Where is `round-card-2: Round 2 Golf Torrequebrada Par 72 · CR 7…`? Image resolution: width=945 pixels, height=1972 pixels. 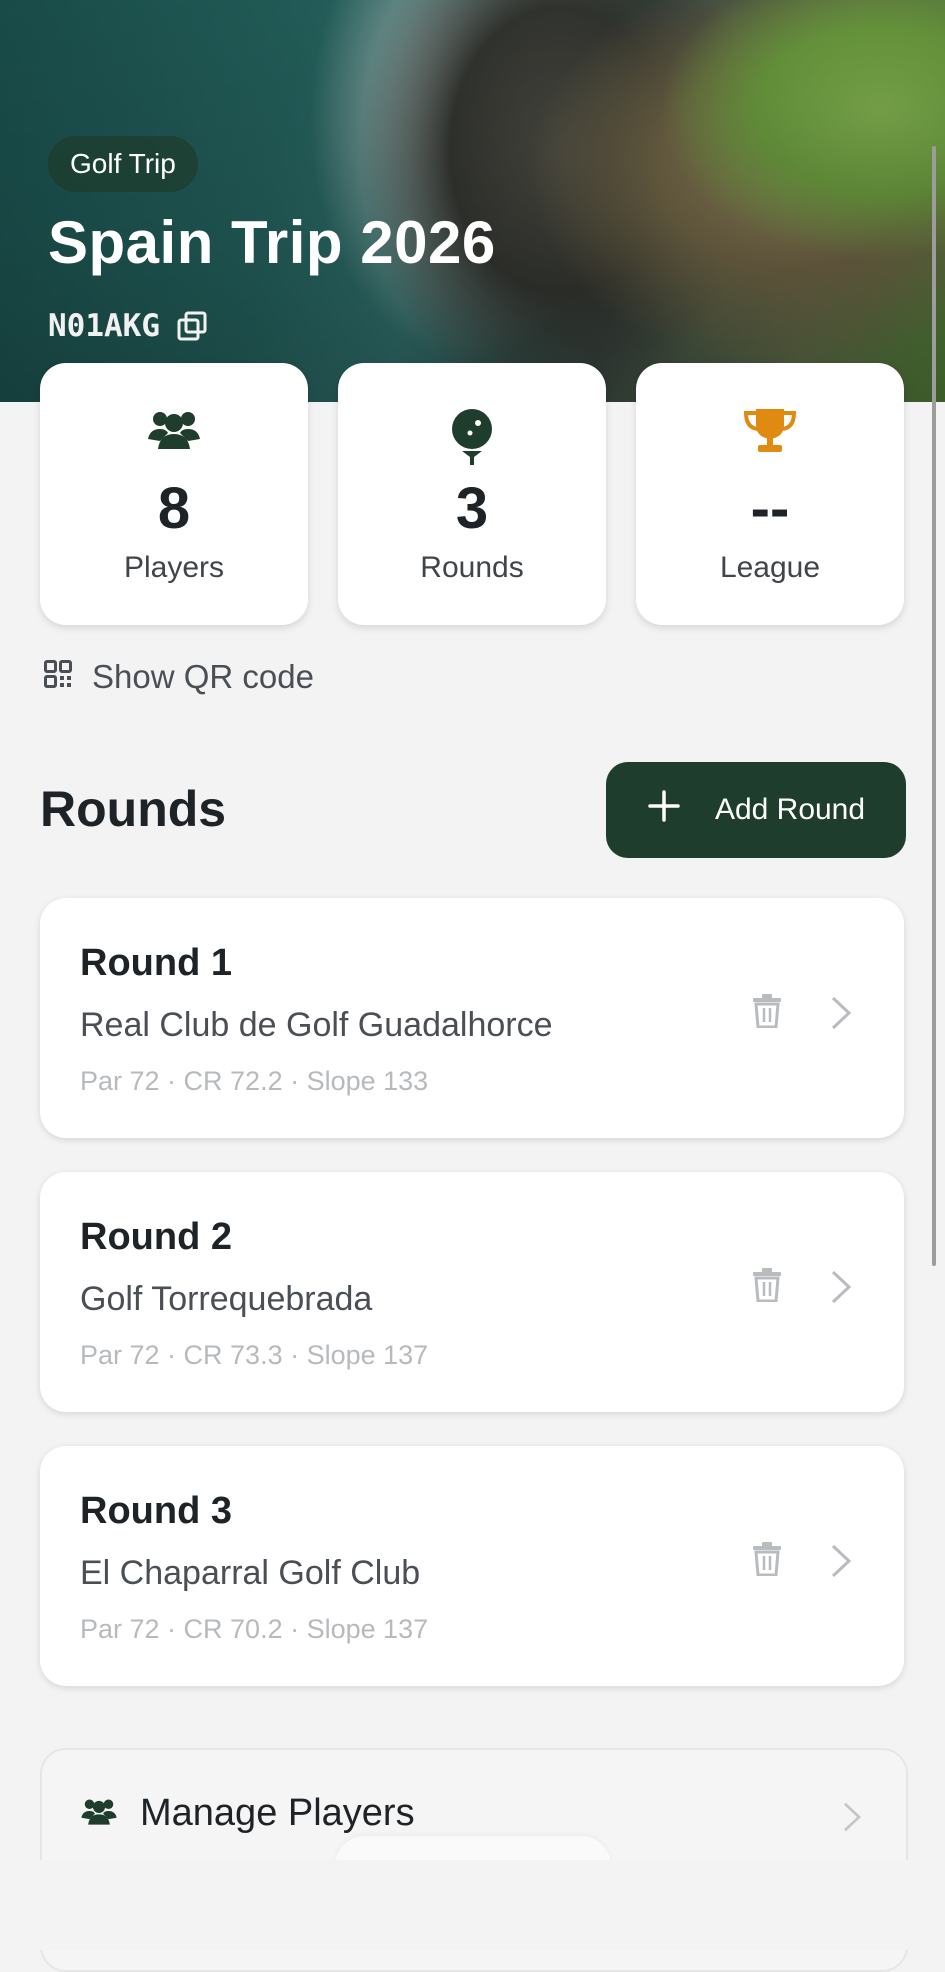
round-card-2: Round 2 Golf Torrequebrada Par 72 · CR 7… is located at coordinates (472, 1292).